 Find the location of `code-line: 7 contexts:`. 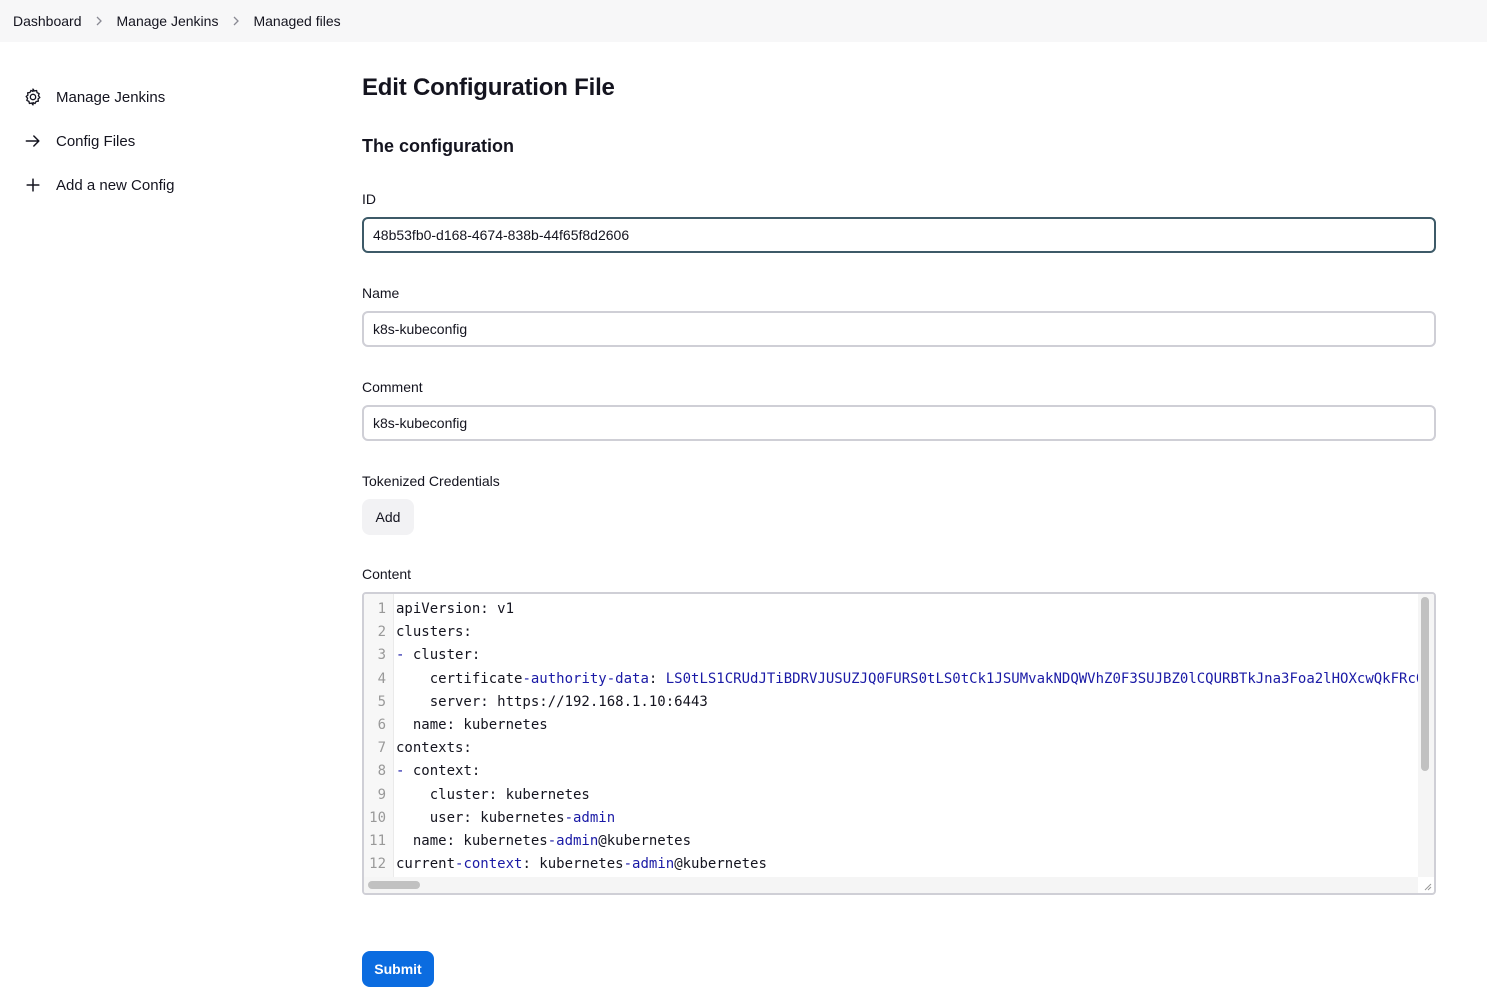

code-line: 7 contexts: is located at coordinates (891, 748).